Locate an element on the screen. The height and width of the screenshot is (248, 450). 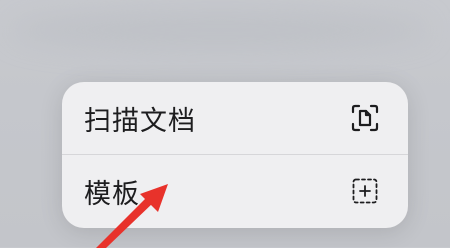
pointer-arrow-annotation is located at coordinates (132, 216).